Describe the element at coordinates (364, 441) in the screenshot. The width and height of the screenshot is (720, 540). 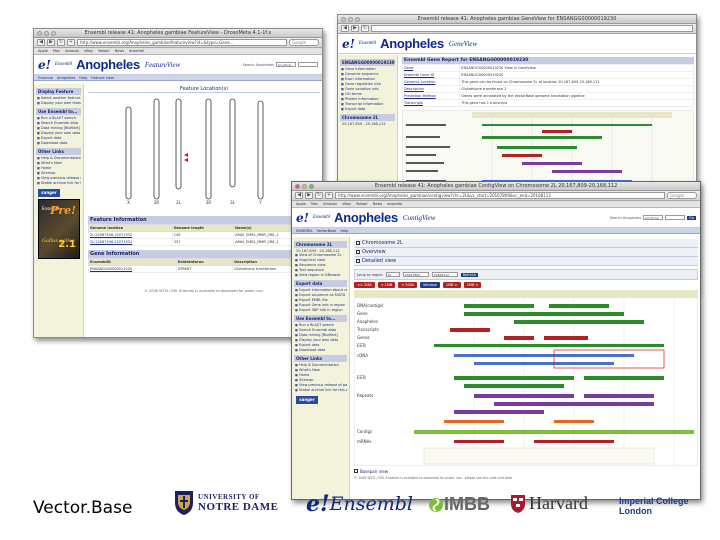
I see `track-label: mRNAs` at that location.